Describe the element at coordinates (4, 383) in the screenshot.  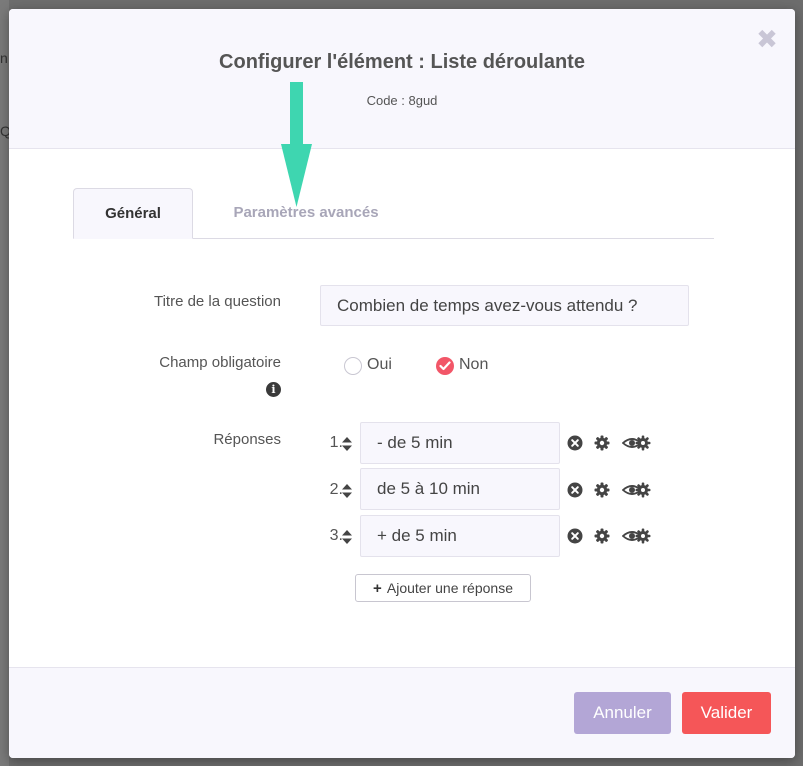
I see `background-page` at that location.